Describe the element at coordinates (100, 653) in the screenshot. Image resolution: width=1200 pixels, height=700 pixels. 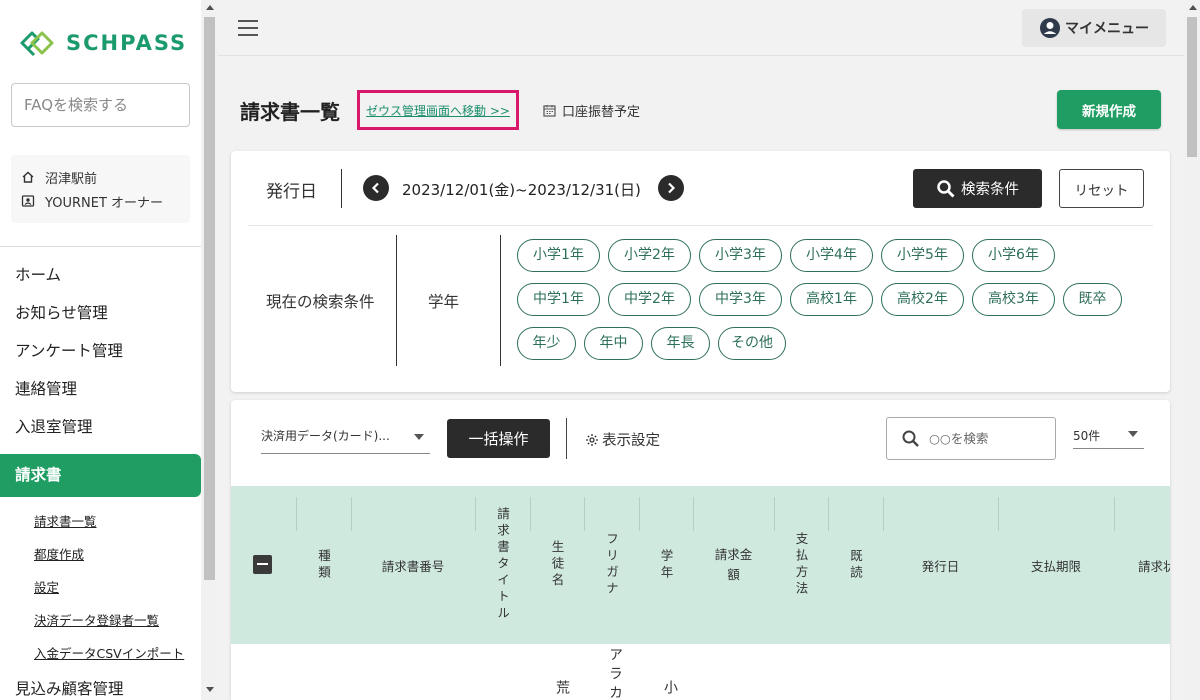
I see `subnav-csv-import: 入金データCSVインポート` at that location.